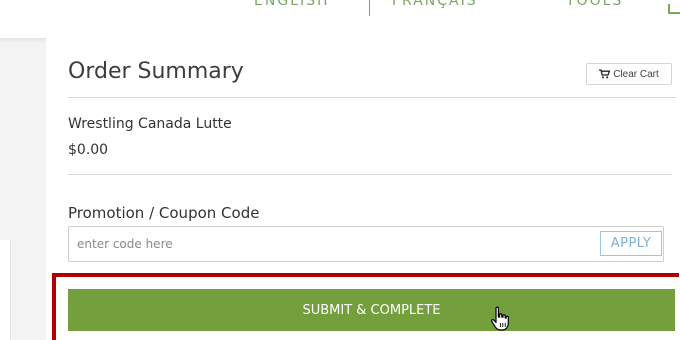 This screenshot has height=340, width=680. I want to click on side-panel-edge, so click(5, 290).